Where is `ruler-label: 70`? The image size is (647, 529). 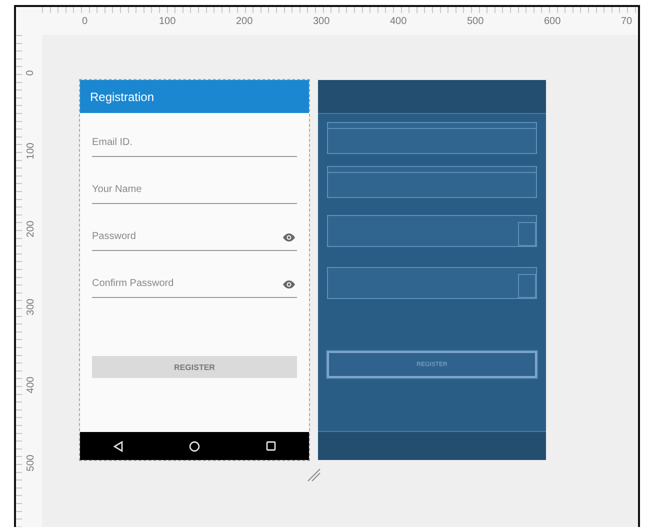
ruler-label: 70 is located at coordinates (627, 21).